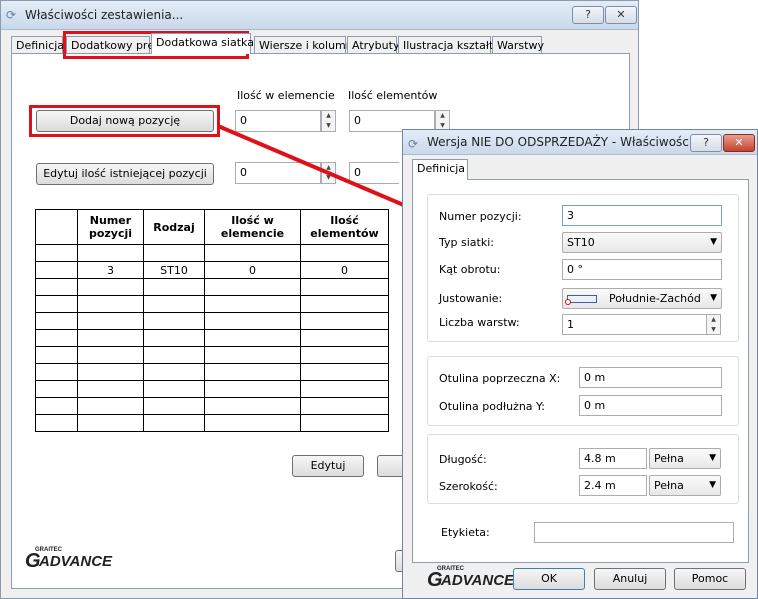 The image size is (758, 599). Describe the element at coordinates (613, 458) in the screenshot. I see `dl-input: 4.8 m` at that location.